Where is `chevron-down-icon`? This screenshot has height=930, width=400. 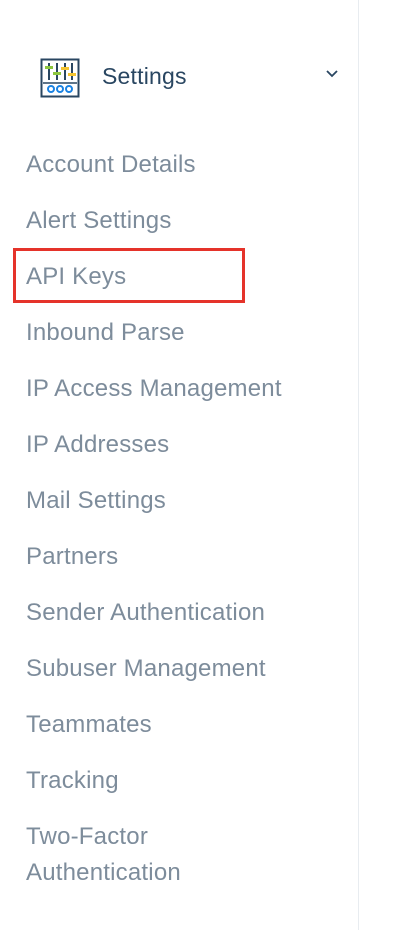 chevron-down-icon is located at coordinates (332, 74).